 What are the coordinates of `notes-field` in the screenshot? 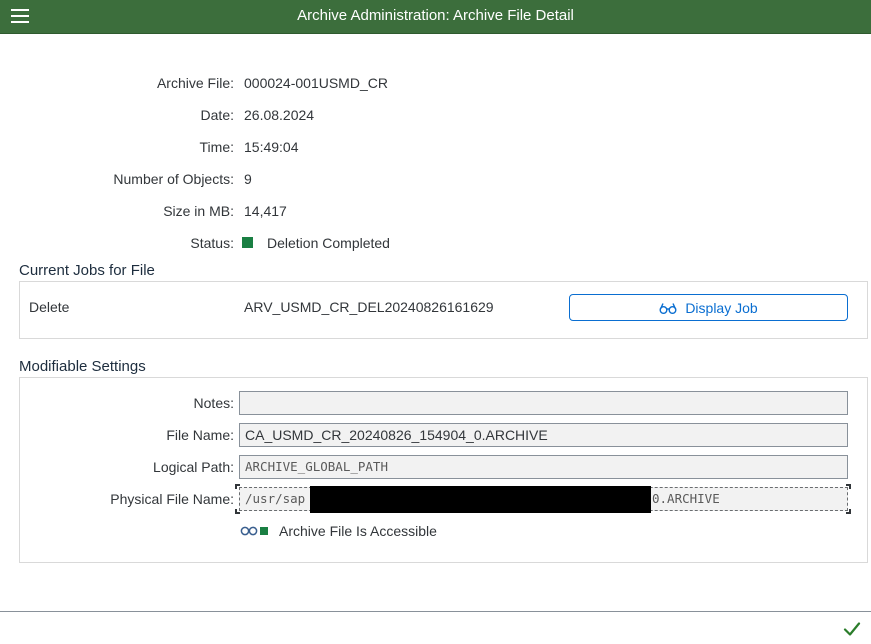 It's located at (543, 403).